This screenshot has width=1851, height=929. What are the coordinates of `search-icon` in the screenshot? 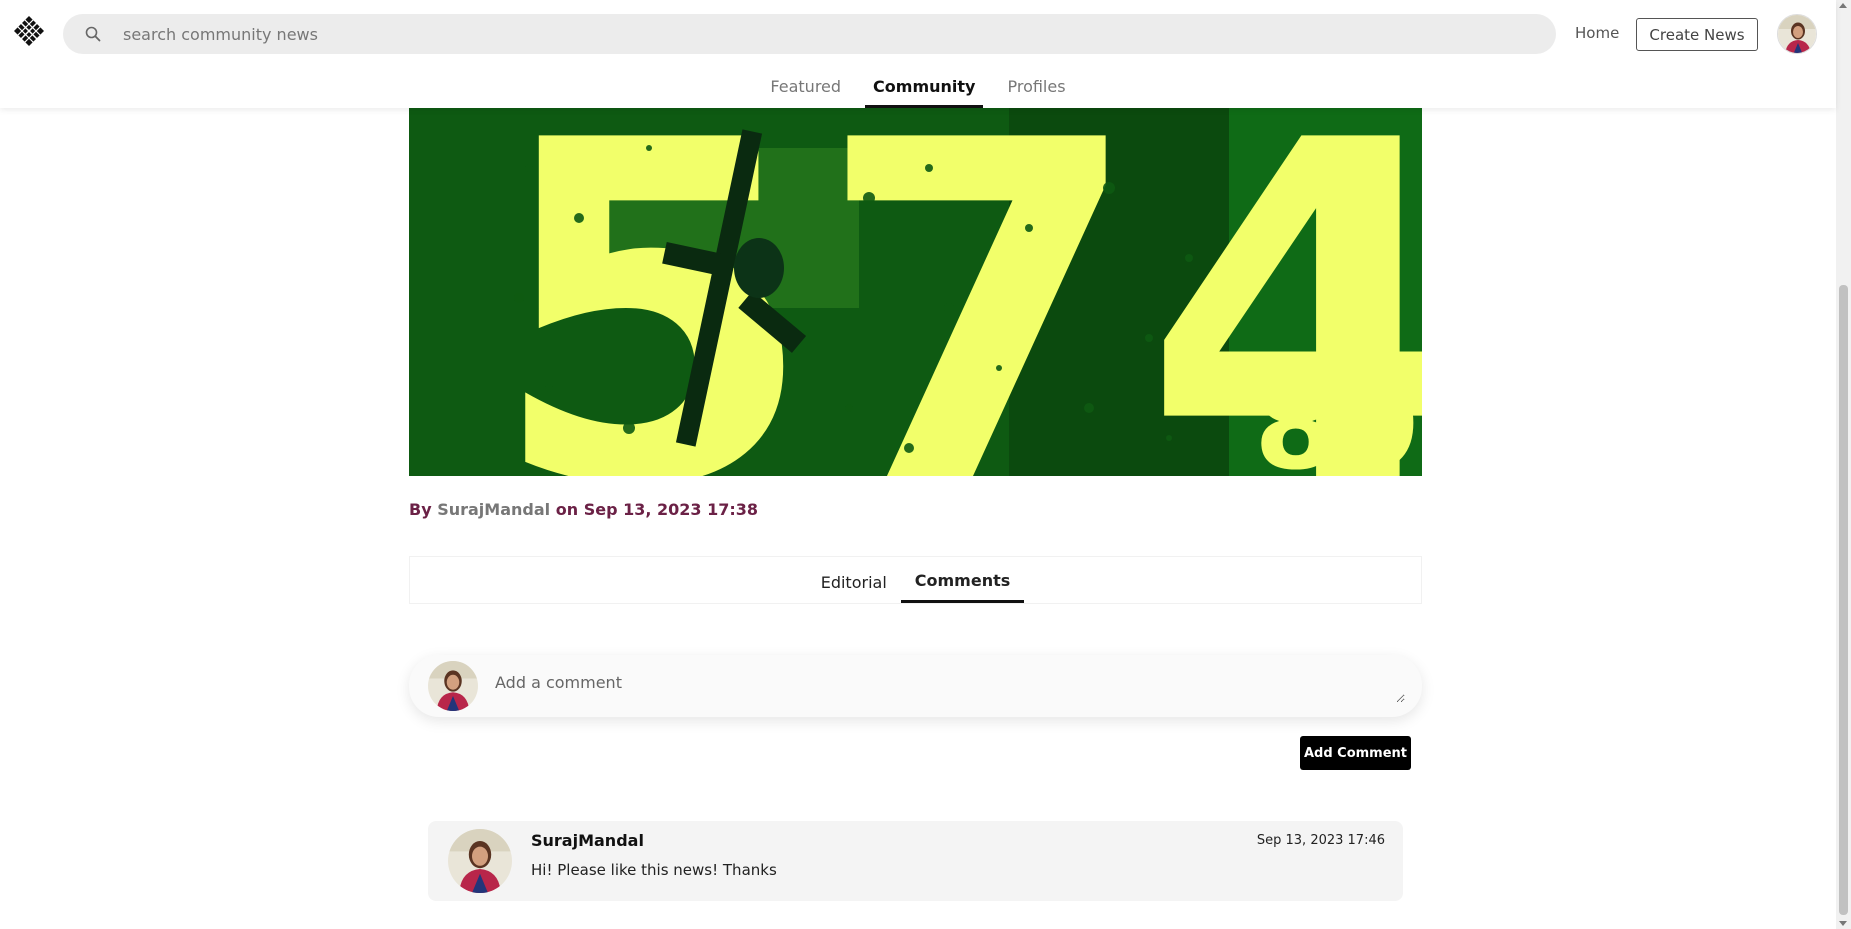 It's located at (93, 34).